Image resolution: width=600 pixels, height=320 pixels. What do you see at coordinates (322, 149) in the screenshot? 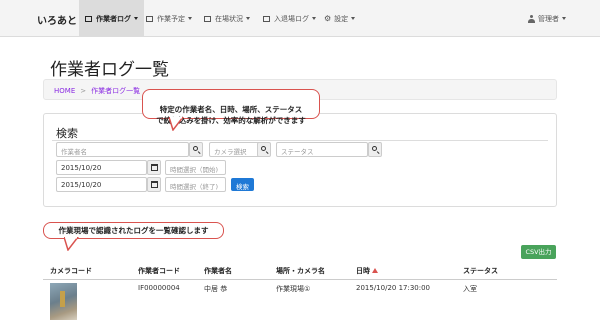
I see `status-select: ステータス` at bounding box center [322, 149].